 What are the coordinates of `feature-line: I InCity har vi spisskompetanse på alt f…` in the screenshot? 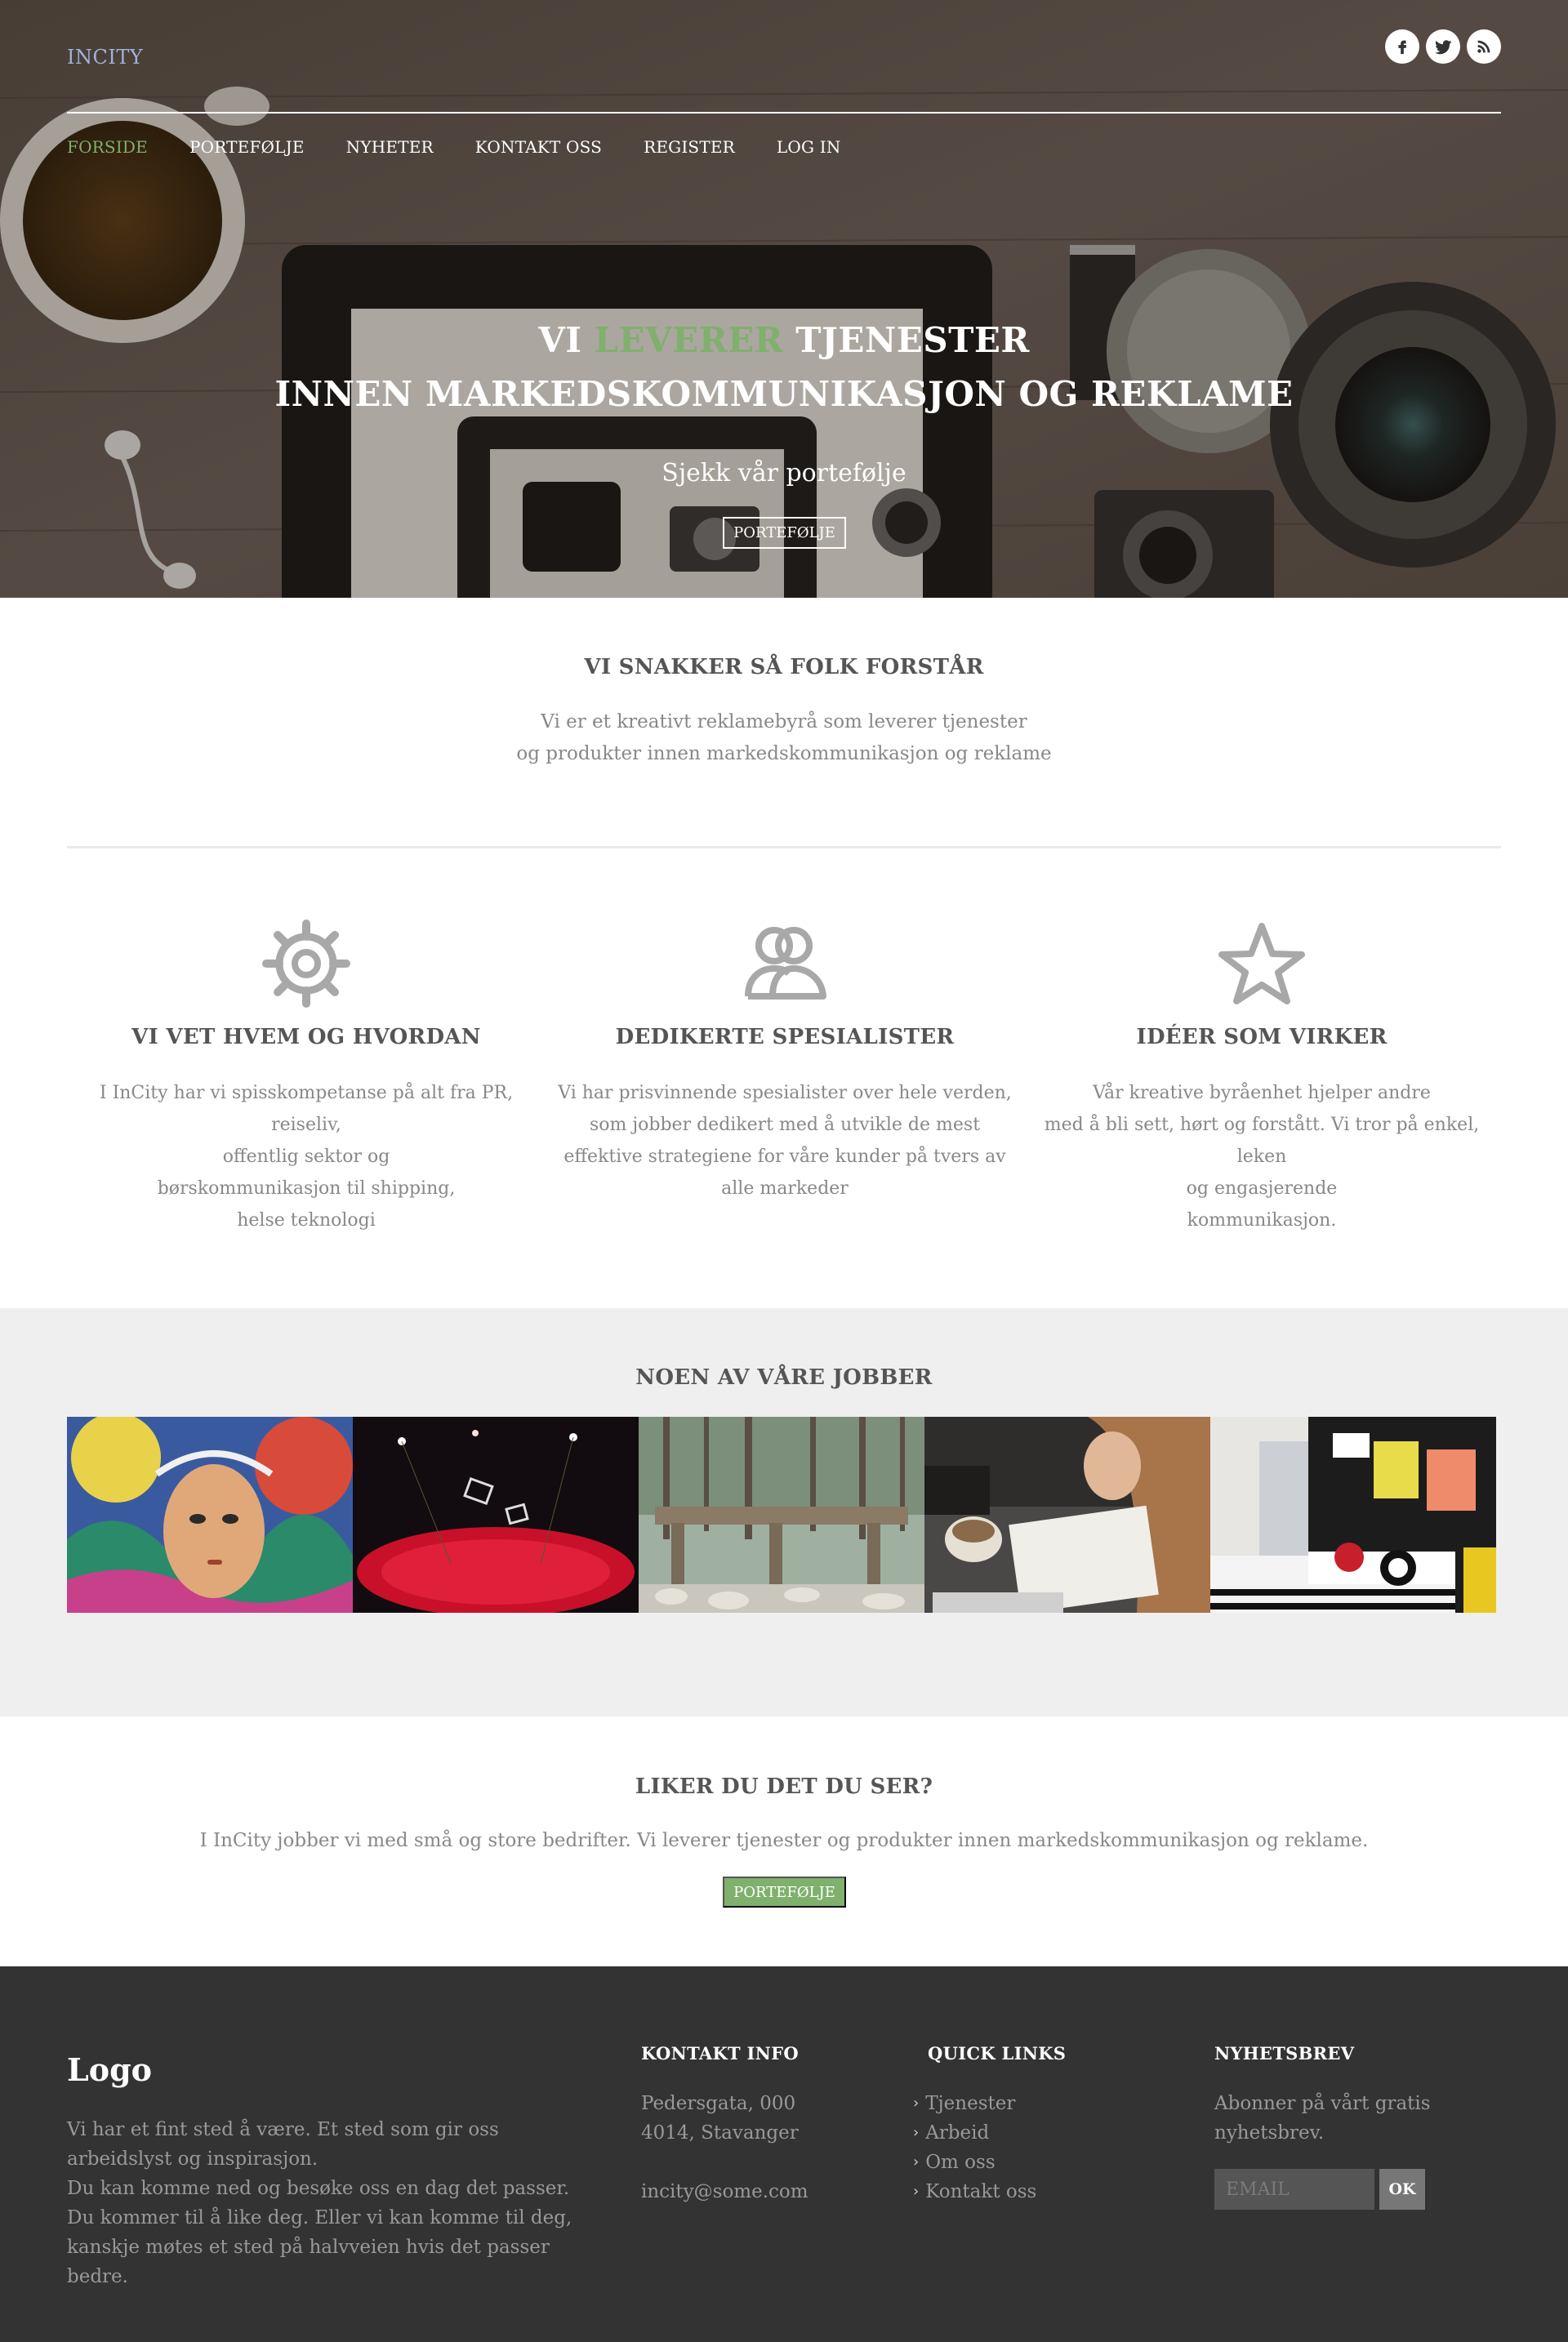 It's located at (306, 1109).